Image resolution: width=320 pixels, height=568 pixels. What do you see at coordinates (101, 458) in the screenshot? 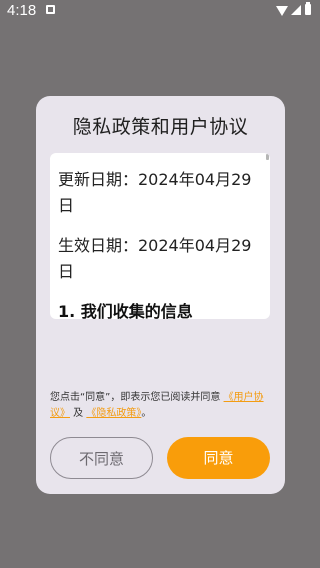
I see `decline-button: 不同意` at bounding box center [101, 458].